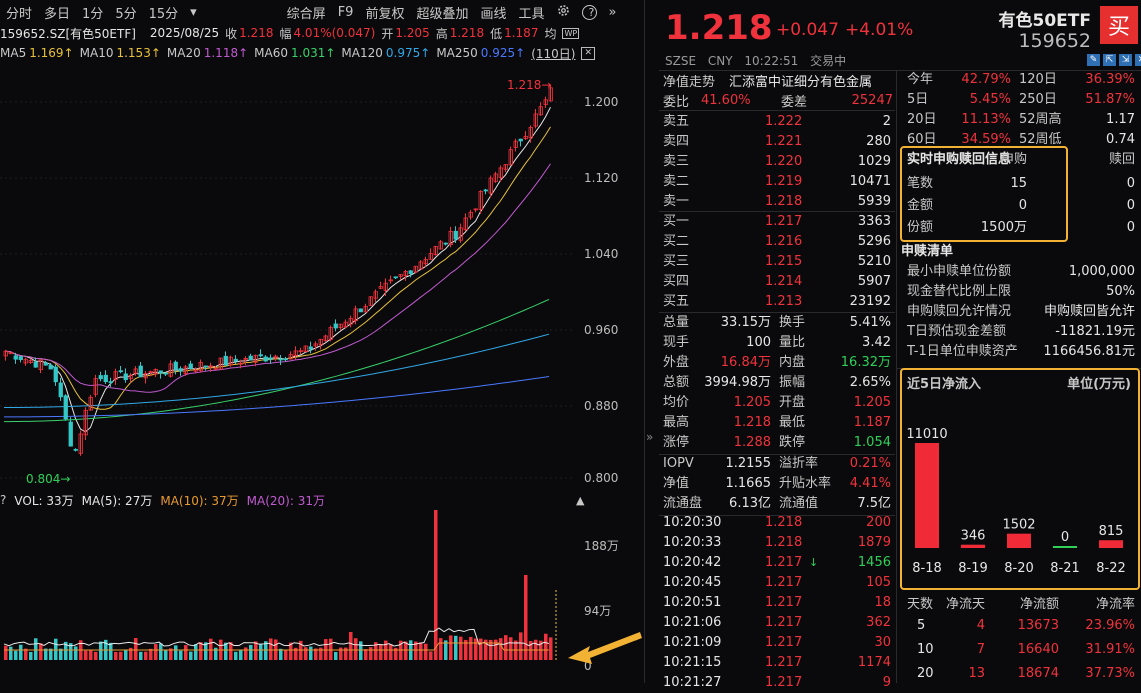 The height and width of the screenshot is (693, 1141). Describe the element at coordinates (1125, 60) in the screenshot. I see `resize-icon: ⇲` at that location.